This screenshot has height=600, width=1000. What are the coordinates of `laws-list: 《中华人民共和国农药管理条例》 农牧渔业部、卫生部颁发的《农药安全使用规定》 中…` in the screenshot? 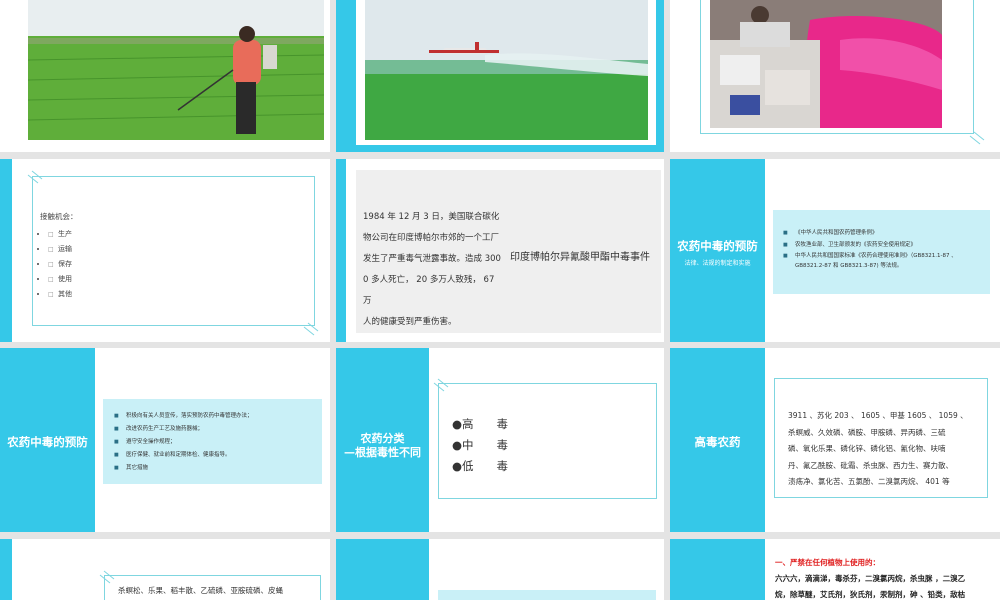 It's located at (884, 249).